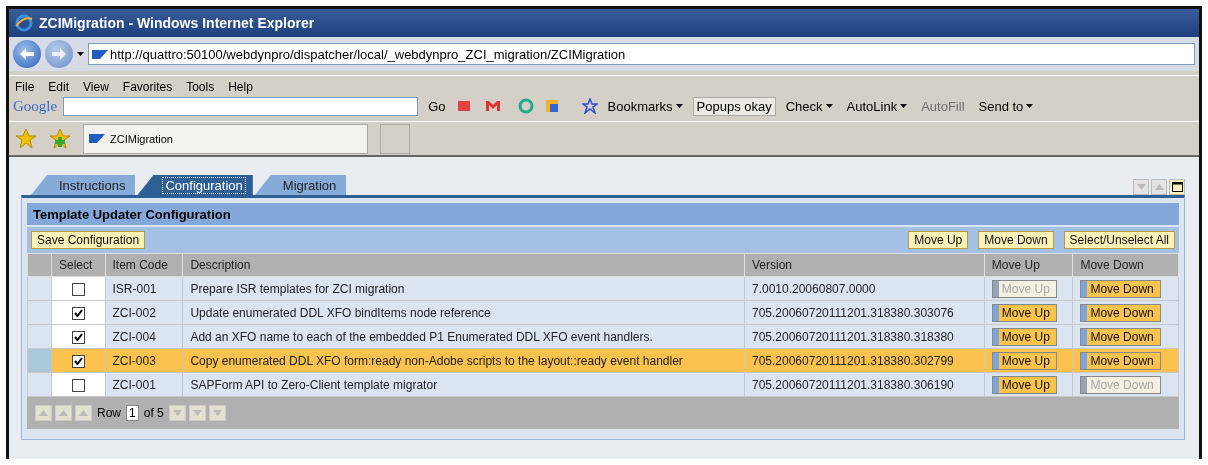  What do you see at coordinates (437, 106) in the screenshot?
I see `go-button: Go` at bounding box center [437, 106].